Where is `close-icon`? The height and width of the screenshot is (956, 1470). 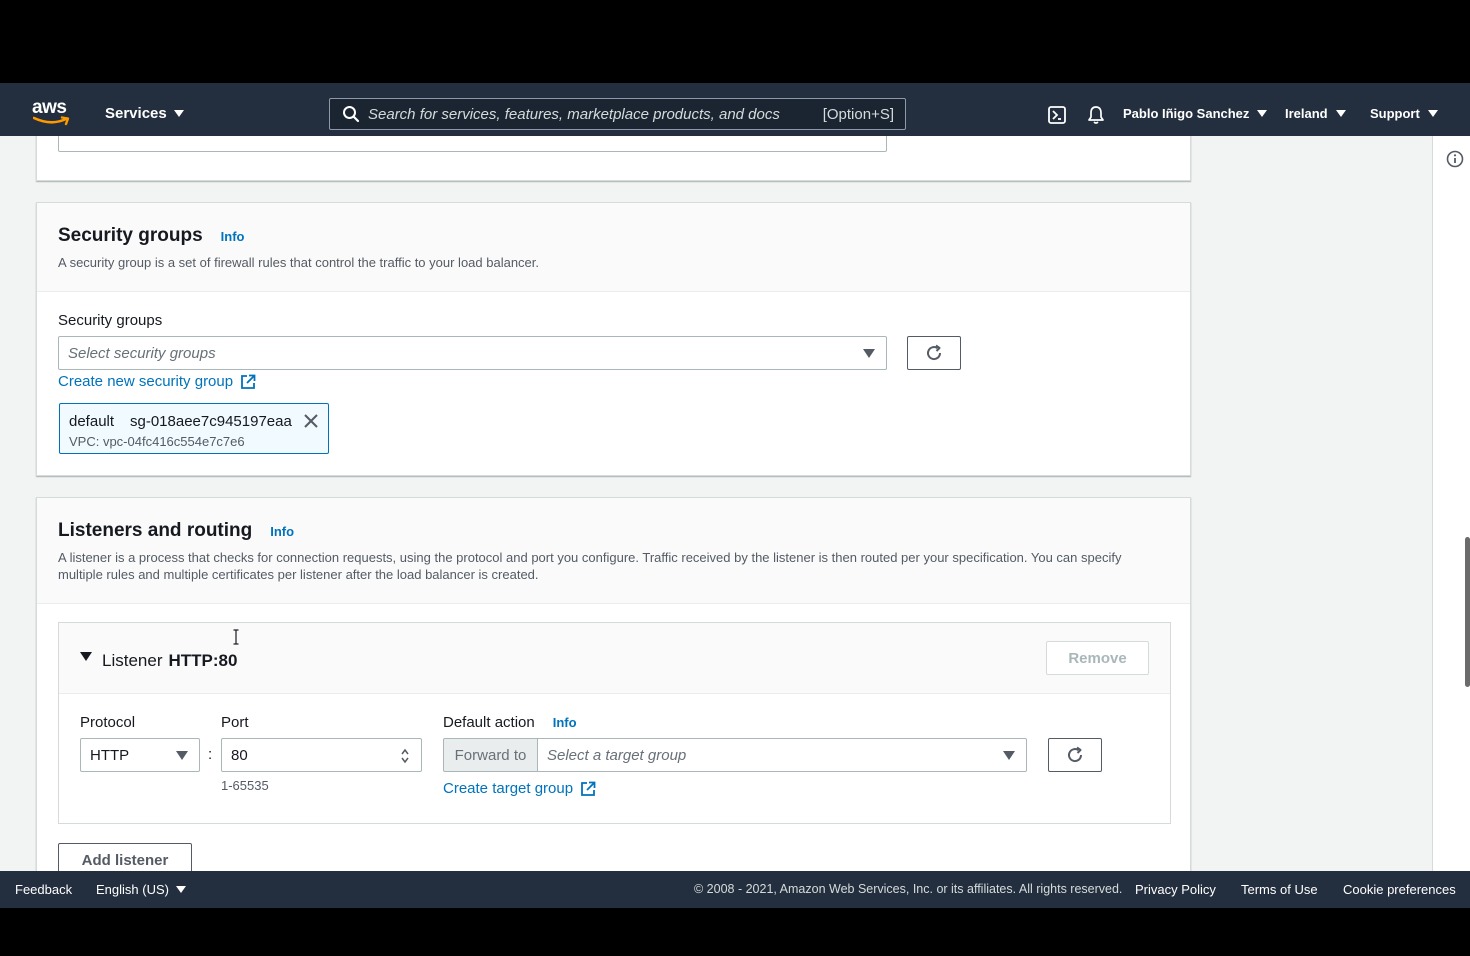 close-icon is located at coordinates (311, 421).